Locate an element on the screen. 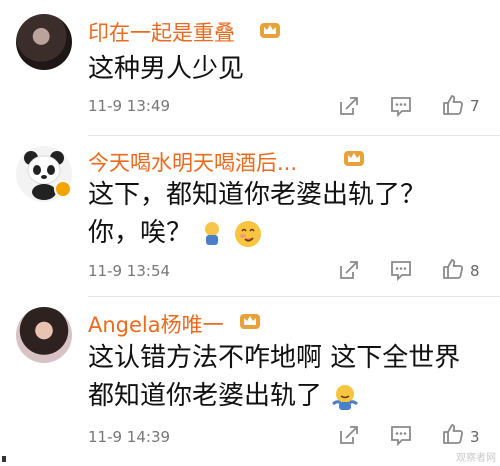 Image resolution: width=500 pixels, height=466 pixels. shy-emoji-icon is located at coordinates (212, 233).